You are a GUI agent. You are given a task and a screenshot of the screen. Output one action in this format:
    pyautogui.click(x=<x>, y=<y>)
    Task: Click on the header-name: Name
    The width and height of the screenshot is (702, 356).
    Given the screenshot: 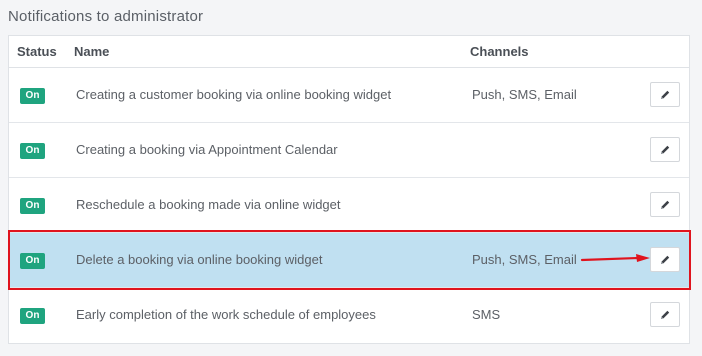 What is the action you would take?
    pyautogui.click(x=92, y=51)
    